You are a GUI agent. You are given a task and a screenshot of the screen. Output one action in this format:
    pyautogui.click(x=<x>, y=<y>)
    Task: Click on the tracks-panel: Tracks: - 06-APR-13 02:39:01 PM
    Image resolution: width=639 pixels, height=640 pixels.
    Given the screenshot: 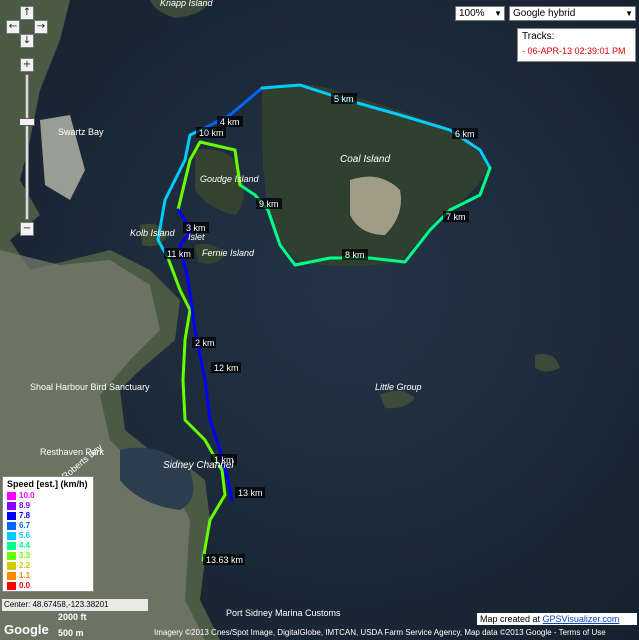 What is the action you would take?
    pyautogui.click(x=576, y=45)
    